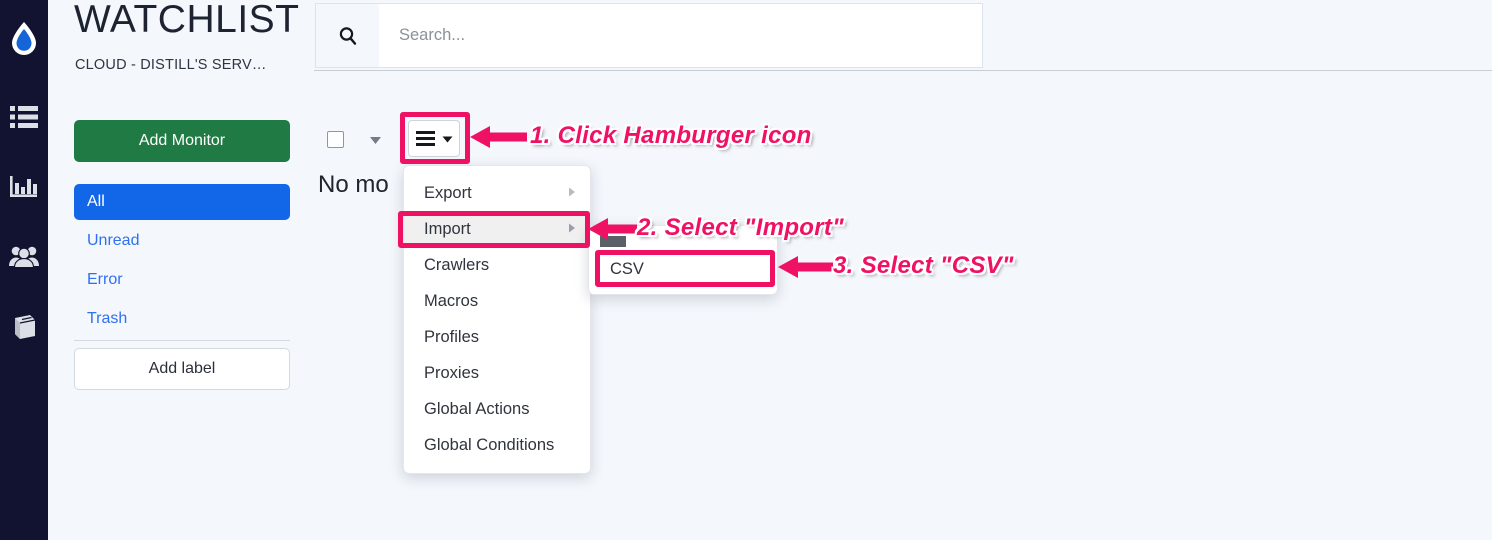 Image resolution: width=1492 pixels, height=540 pixels. I want to click on annotation-label-2: 2. Select "Import", so click(740, 227).